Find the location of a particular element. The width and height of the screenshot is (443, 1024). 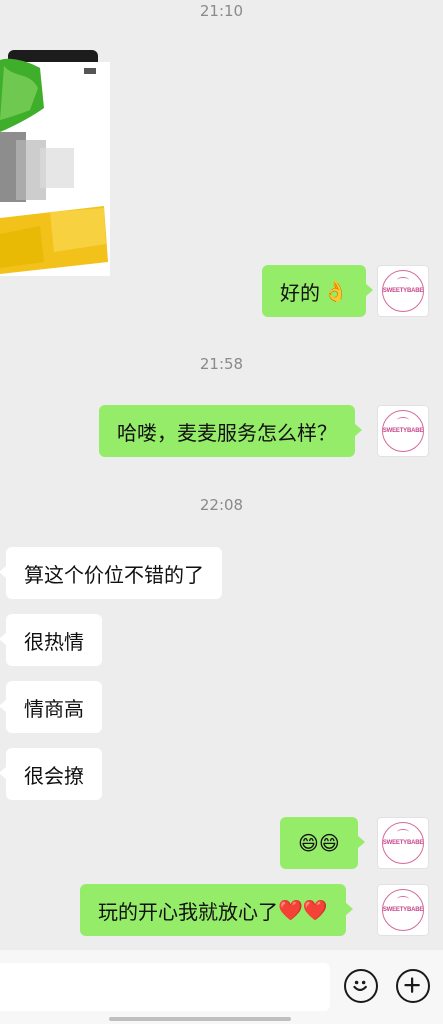

incoming-message: 情商高 is located at coordinates (51, 707).